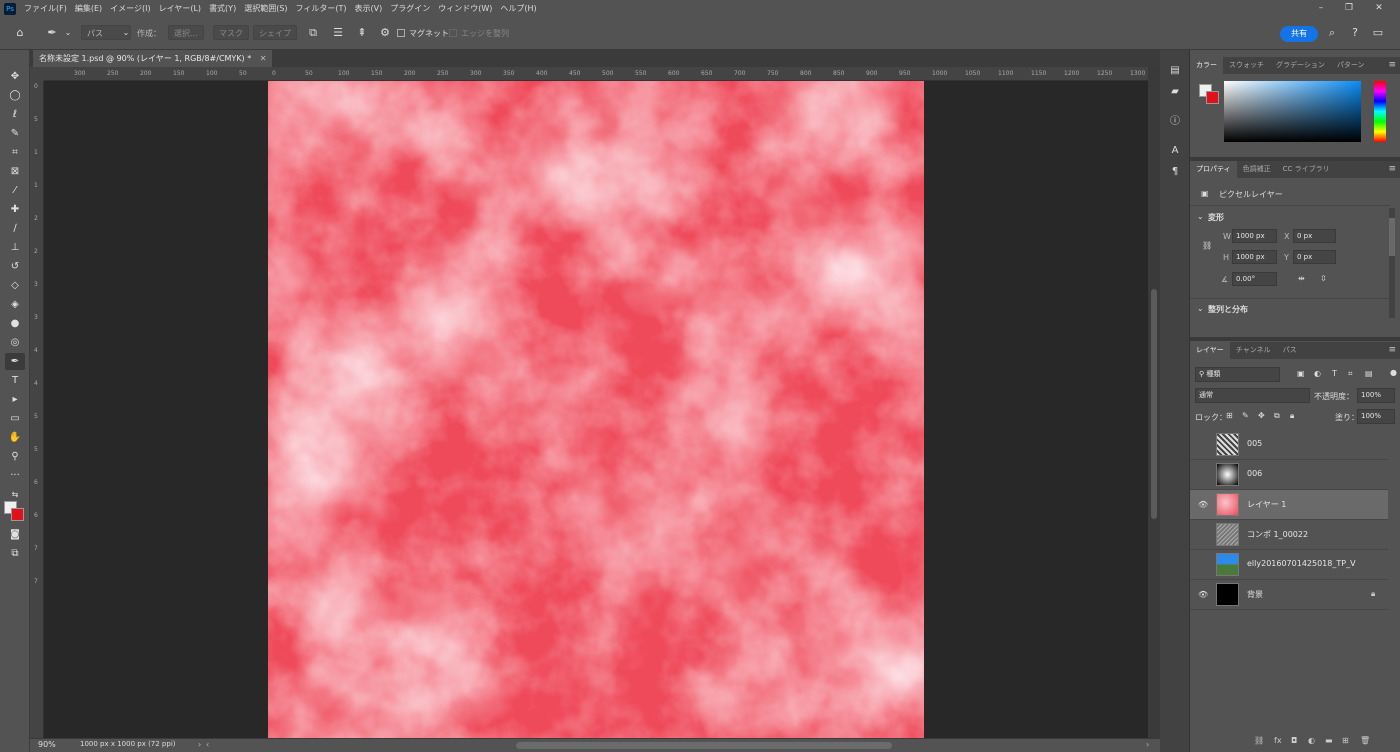 Image resolution: width=1400 pixels, height=752 pixels. I want to click on menu-image: イメージ(I), so click(130, 8).